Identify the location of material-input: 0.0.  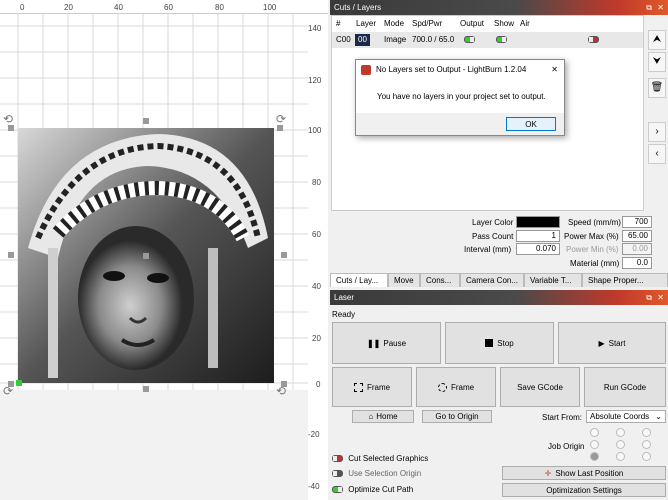
(637, 263).